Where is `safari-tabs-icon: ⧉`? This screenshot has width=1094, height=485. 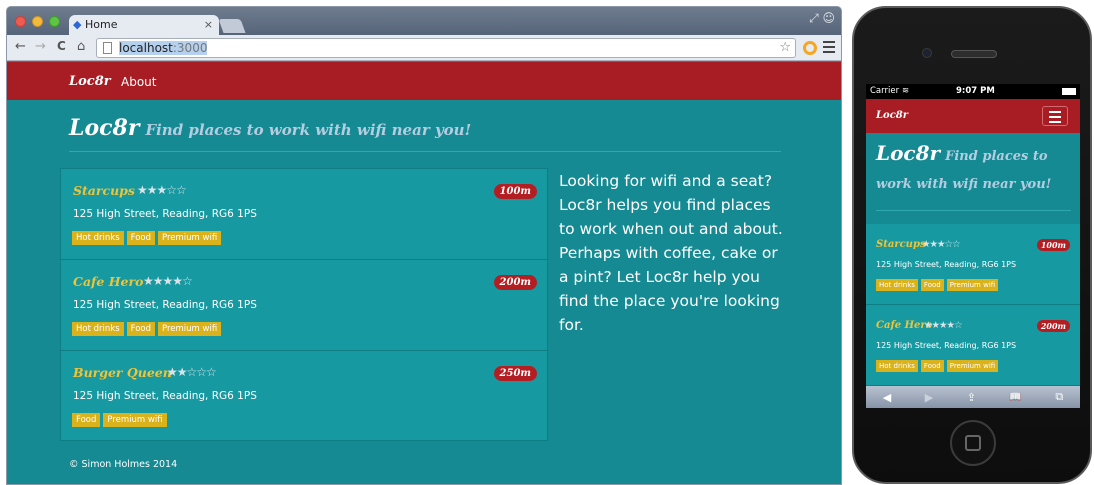
safari-tabs-icon: ⧉ is located at coordinates (1059, 397).